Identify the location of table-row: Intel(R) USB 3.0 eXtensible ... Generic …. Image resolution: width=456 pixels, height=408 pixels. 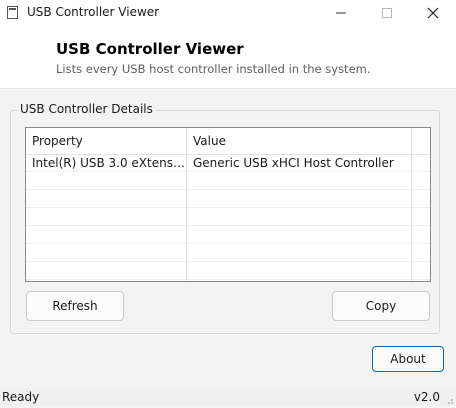
(228, 163).